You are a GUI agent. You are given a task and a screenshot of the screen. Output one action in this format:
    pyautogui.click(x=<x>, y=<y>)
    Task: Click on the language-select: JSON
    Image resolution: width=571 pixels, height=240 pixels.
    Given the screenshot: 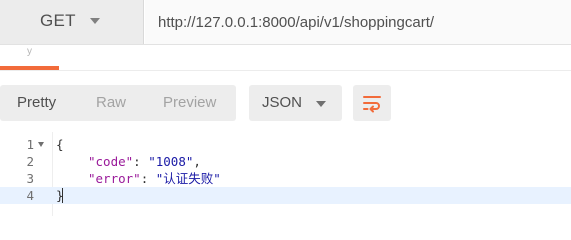 What is the action you would take?
    pyautogui.click(x=295, y=103)
    